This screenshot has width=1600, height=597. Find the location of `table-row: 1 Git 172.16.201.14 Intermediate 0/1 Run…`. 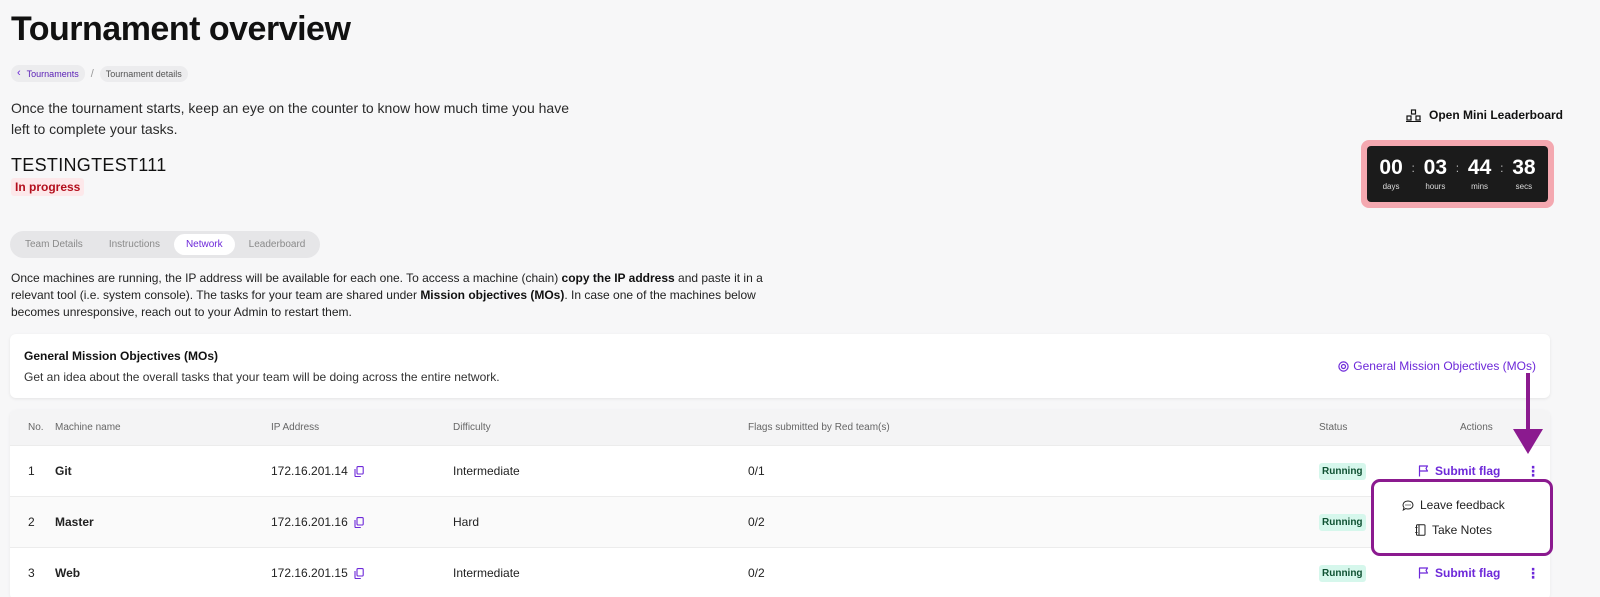

table-row: 1 Git 172.16.201.14 Intermediate 0/1 Run… is located at coordinates (780, 470).